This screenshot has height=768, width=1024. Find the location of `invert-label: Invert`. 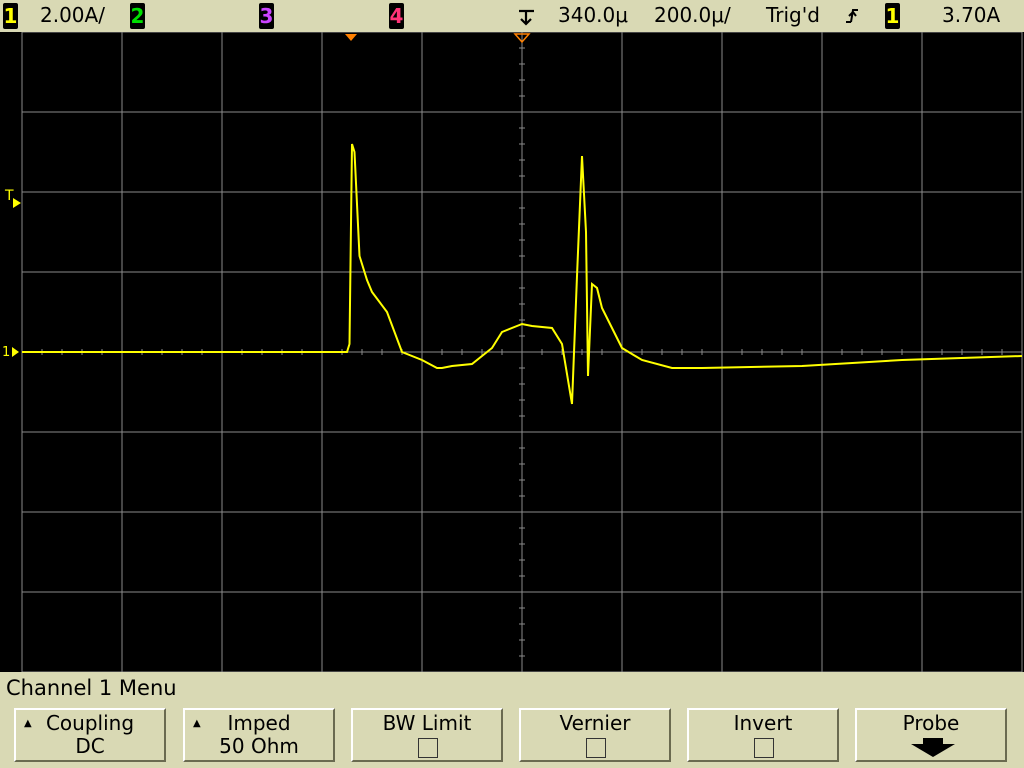

invert-label: Invert is located at coordinates (763, 723).